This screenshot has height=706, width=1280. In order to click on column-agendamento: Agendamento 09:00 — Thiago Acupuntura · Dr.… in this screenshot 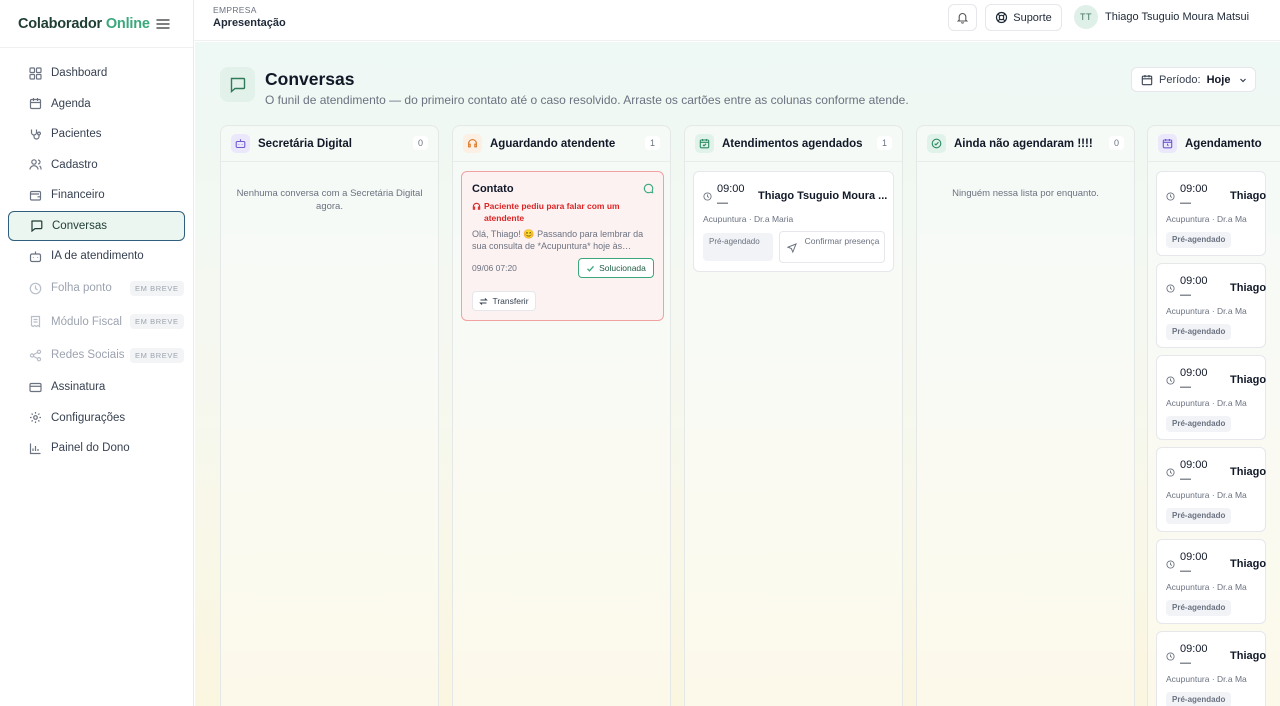, I will do `click(1213, 415)`.